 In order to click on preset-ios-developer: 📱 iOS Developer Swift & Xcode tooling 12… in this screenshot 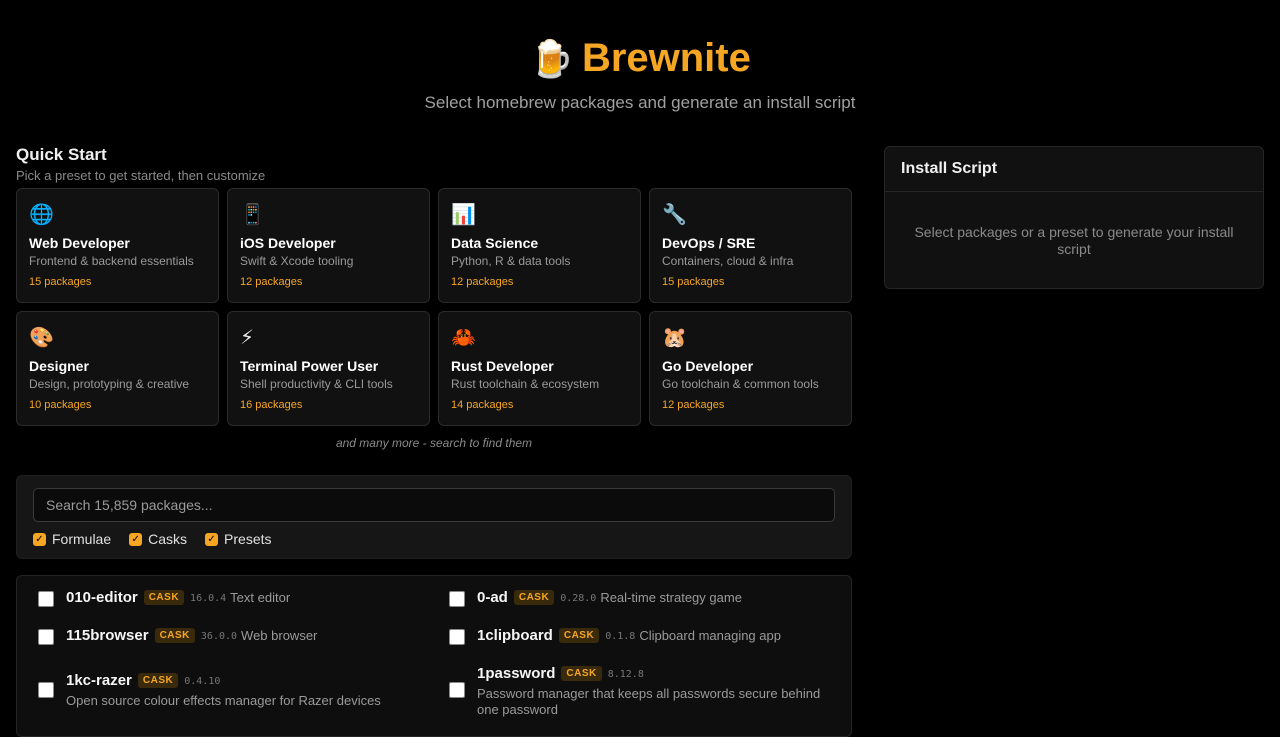, I will do `click(328, 245)`.